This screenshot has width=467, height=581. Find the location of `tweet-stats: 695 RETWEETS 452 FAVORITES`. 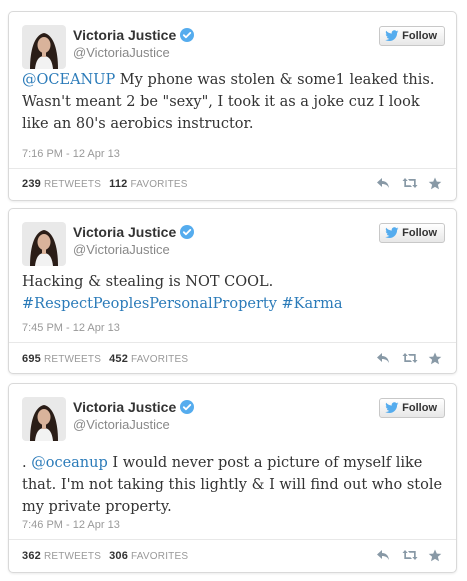

tweet-stats: 695 RETWEETS 452 FAVORITES is located at coordinates (105, 359).